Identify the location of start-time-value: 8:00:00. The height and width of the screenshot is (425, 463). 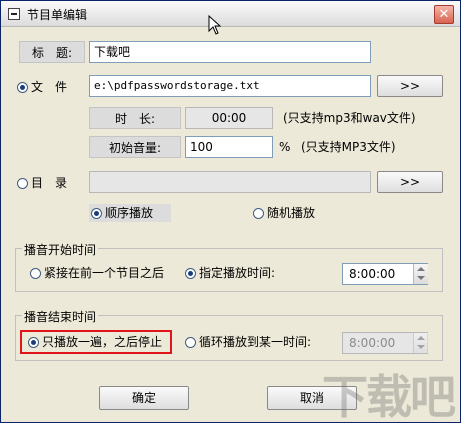
(372, 274).